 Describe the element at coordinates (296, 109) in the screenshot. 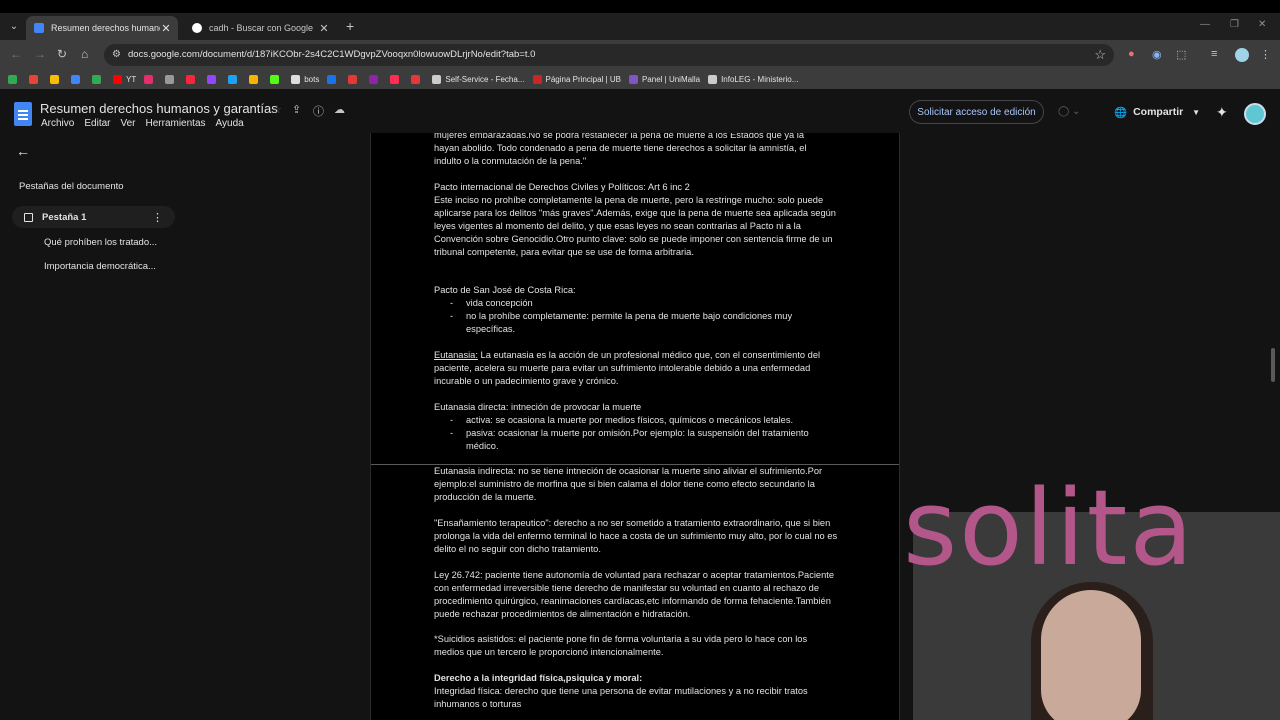

I see `move-icon: ⇪` at that location.